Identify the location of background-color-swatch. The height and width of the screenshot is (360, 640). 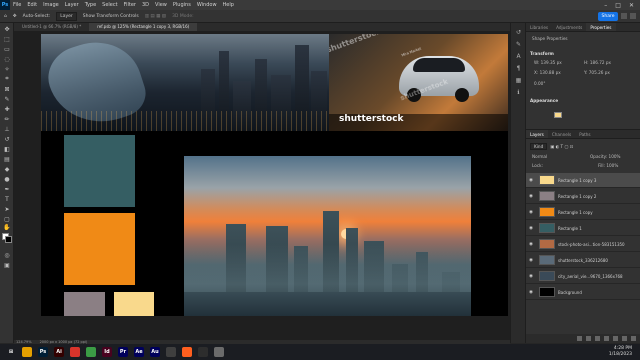
(8, 239).